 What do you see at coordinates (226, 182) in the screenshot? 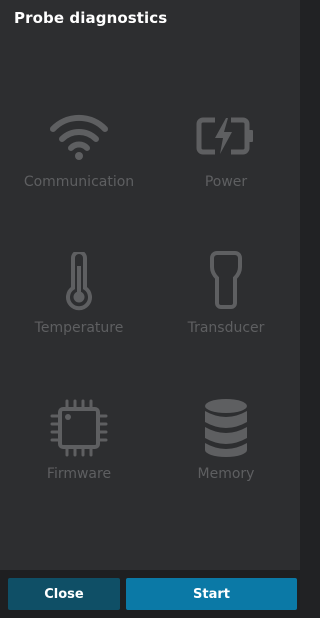
I see `test-label-power: Power` at bounding box center [226, 182].